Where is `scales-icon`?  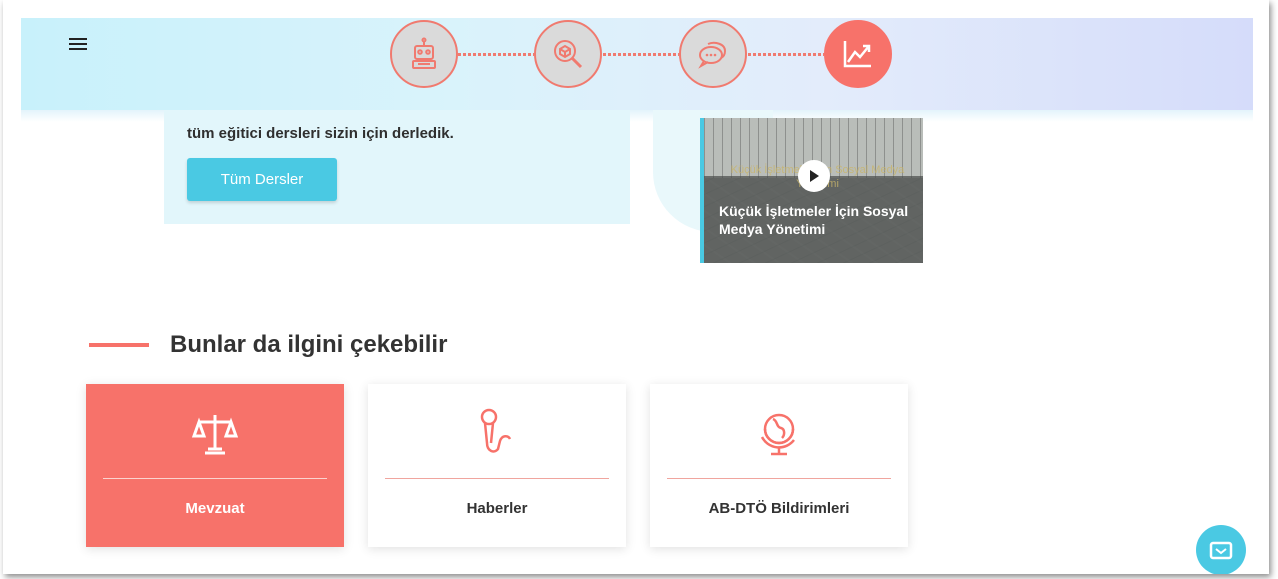
scales-icon is located at coordinates (215, 435).